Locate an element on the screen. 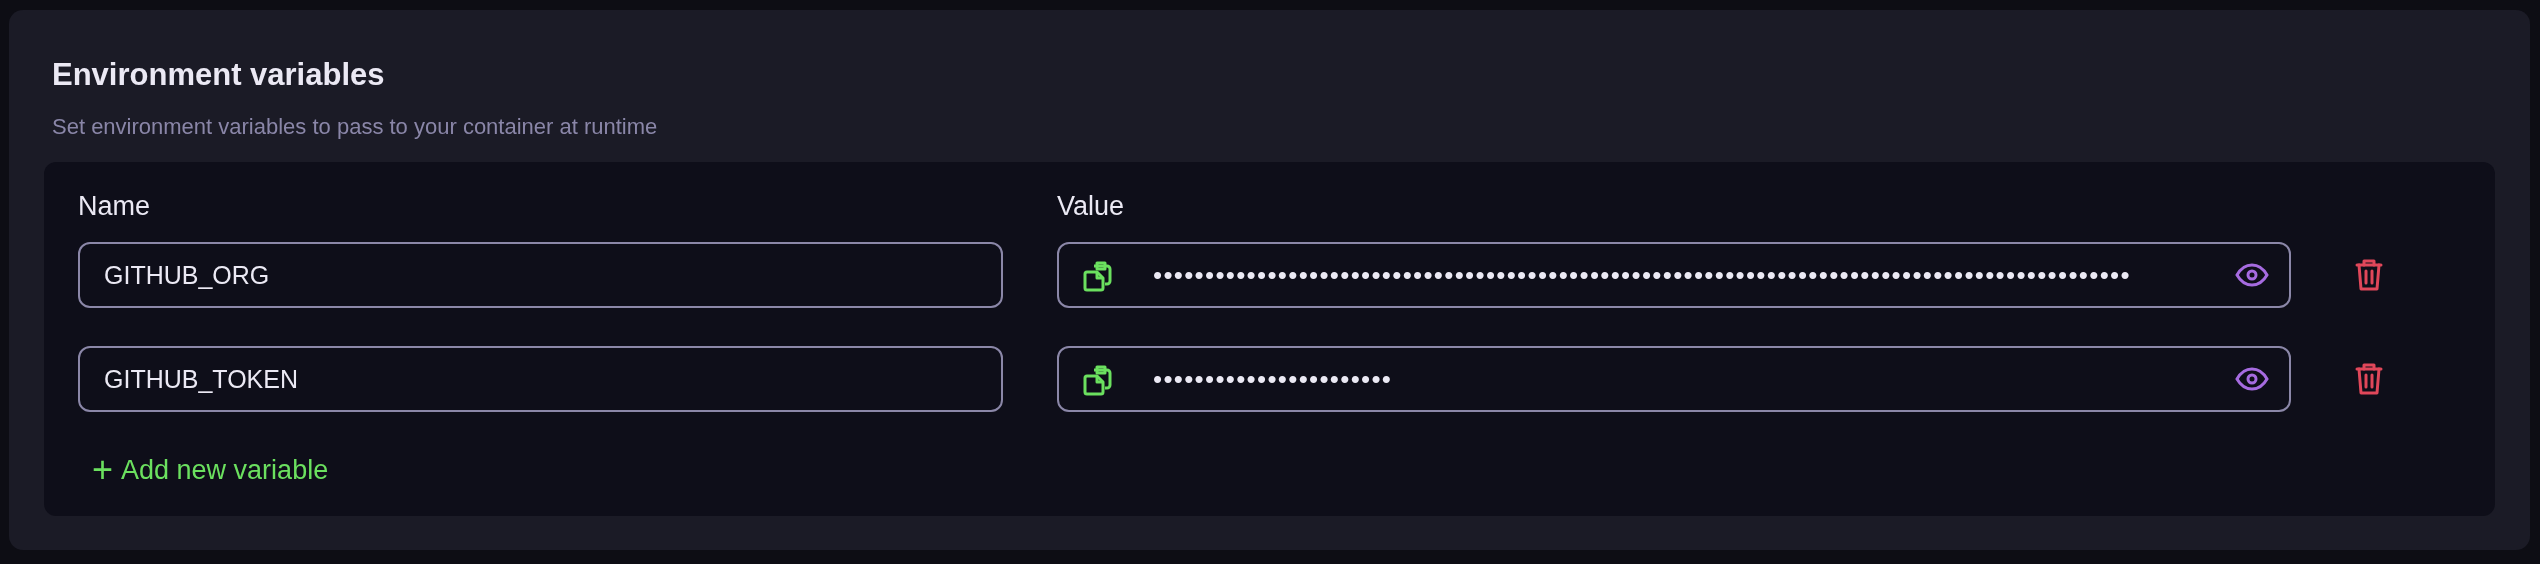 Image resolution: width=2540 pixels, height=564 pixels. column-label: Value is located at coordinates (1091, 207).